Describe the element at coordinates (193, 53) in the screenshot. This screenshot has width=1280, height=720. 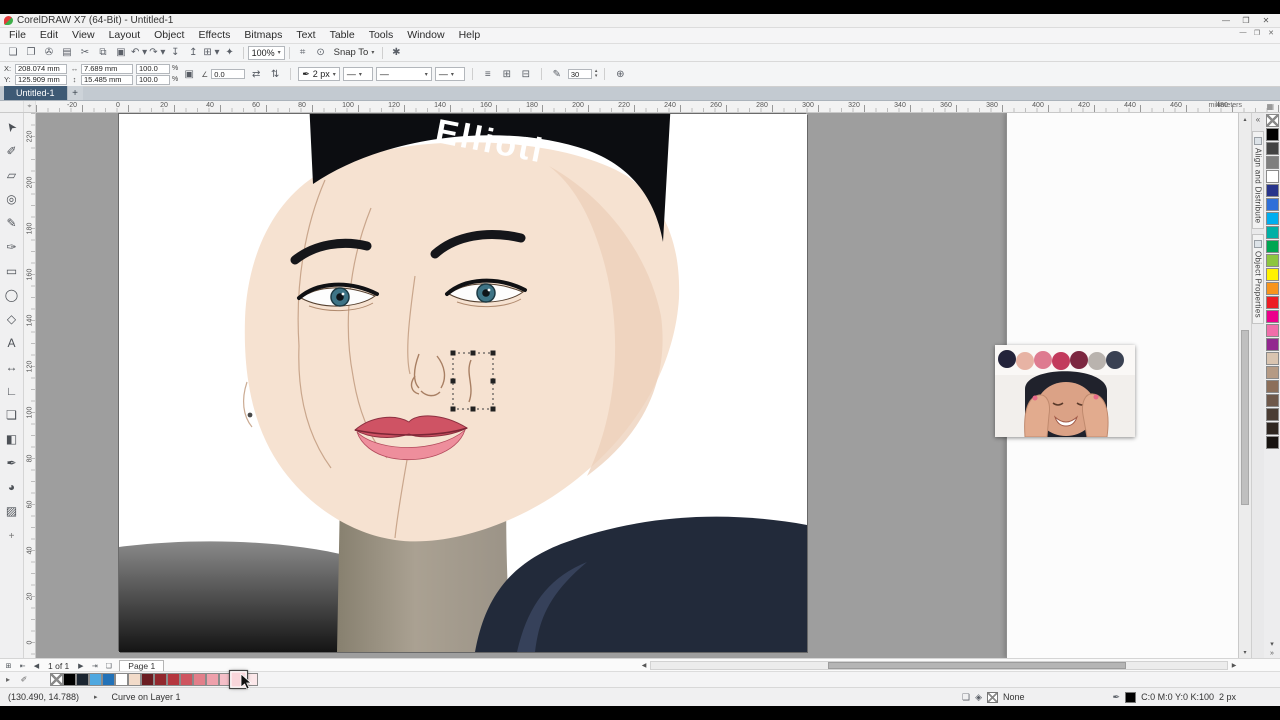
I see `export-icon: ↥` at that location.